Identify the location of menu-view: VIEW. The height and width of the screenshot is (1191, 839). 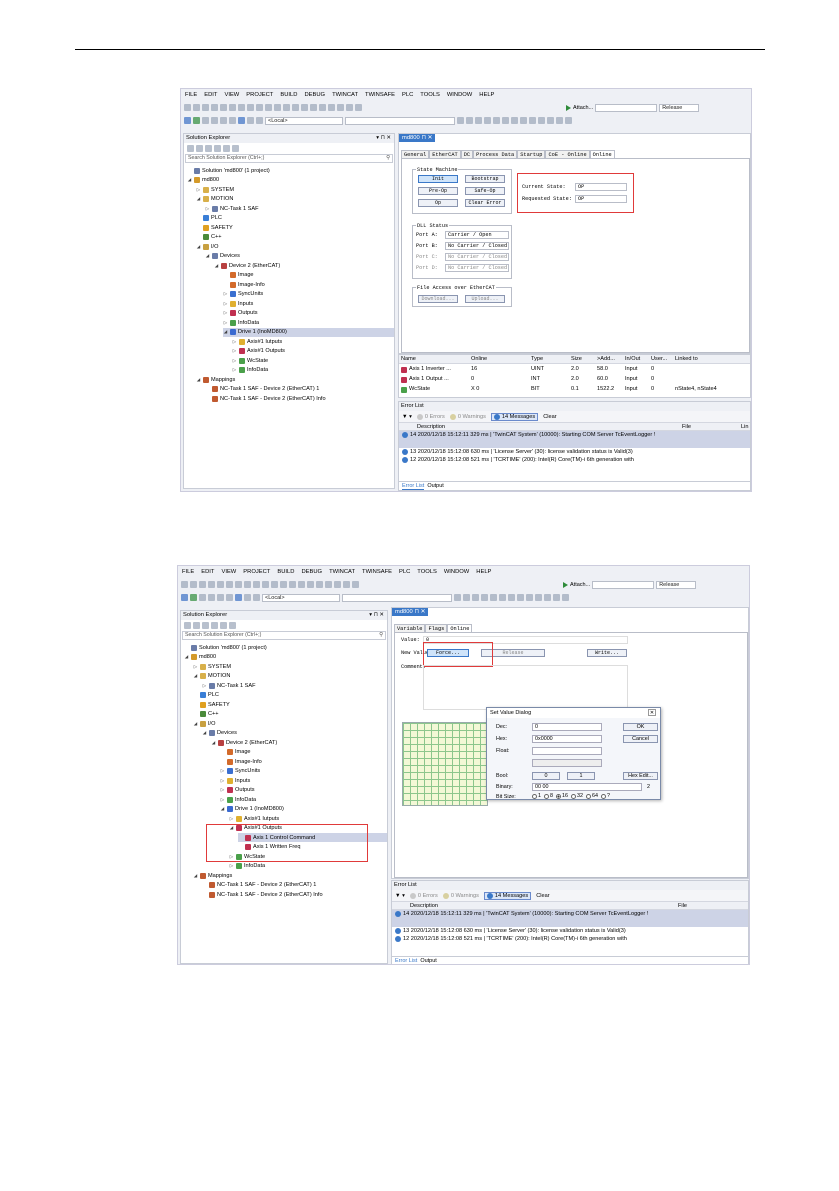
(231, 95).